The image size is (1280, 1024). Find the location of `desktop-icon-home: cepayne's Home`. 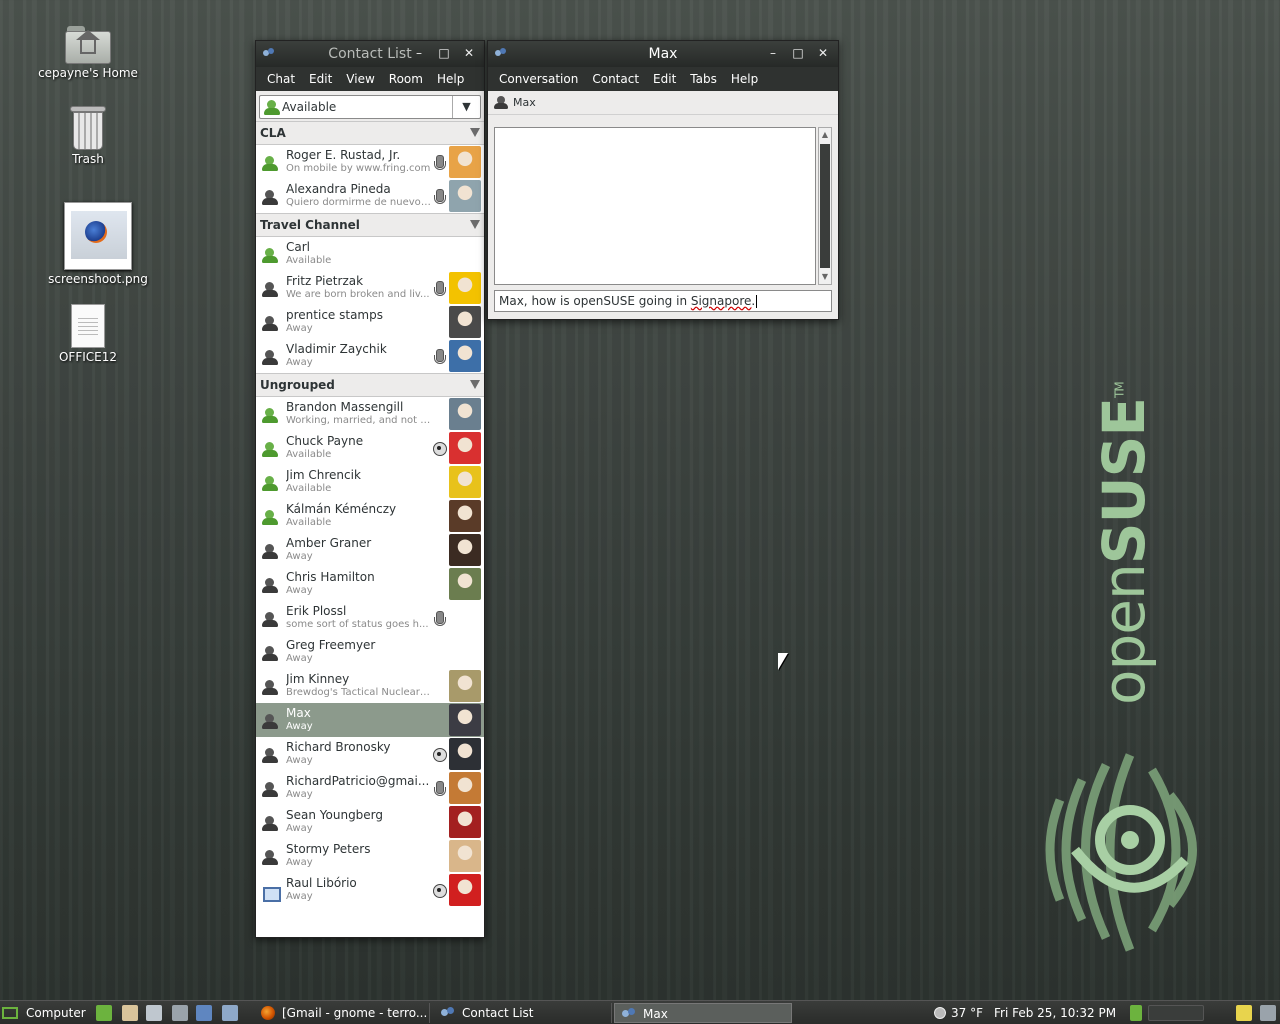

desktop-icon-home: cepayne's Home is located at coordinates (88, 52).